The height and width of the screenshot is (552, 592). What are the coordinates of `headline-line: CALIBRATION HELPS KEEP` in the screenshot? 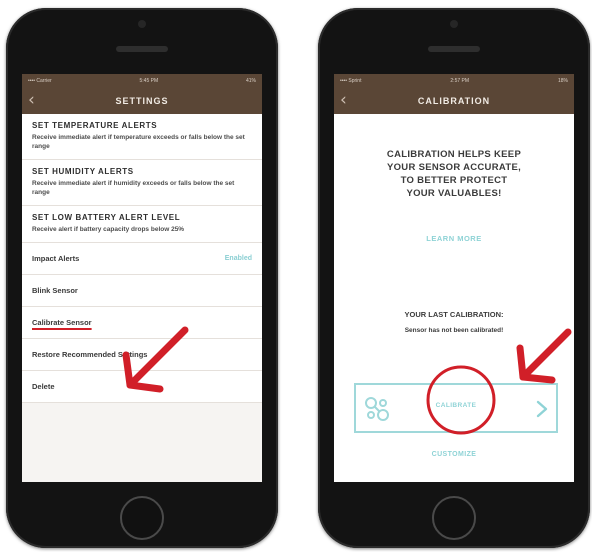 It's located at (454, 154).